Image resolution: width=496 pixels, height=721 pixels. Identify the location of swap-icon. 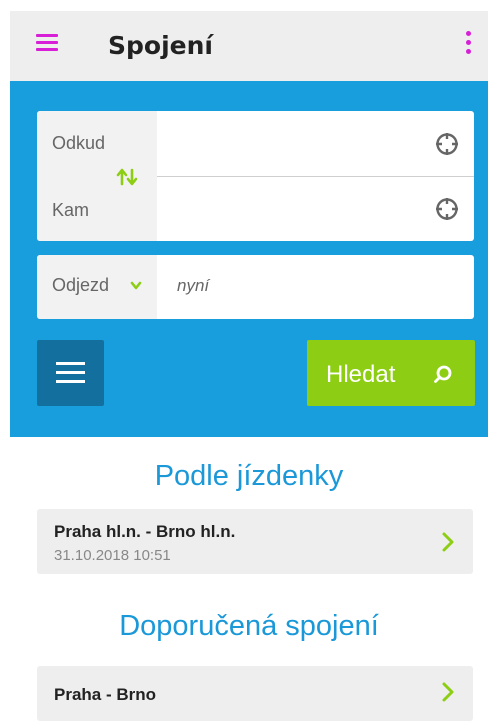
(127, 177).